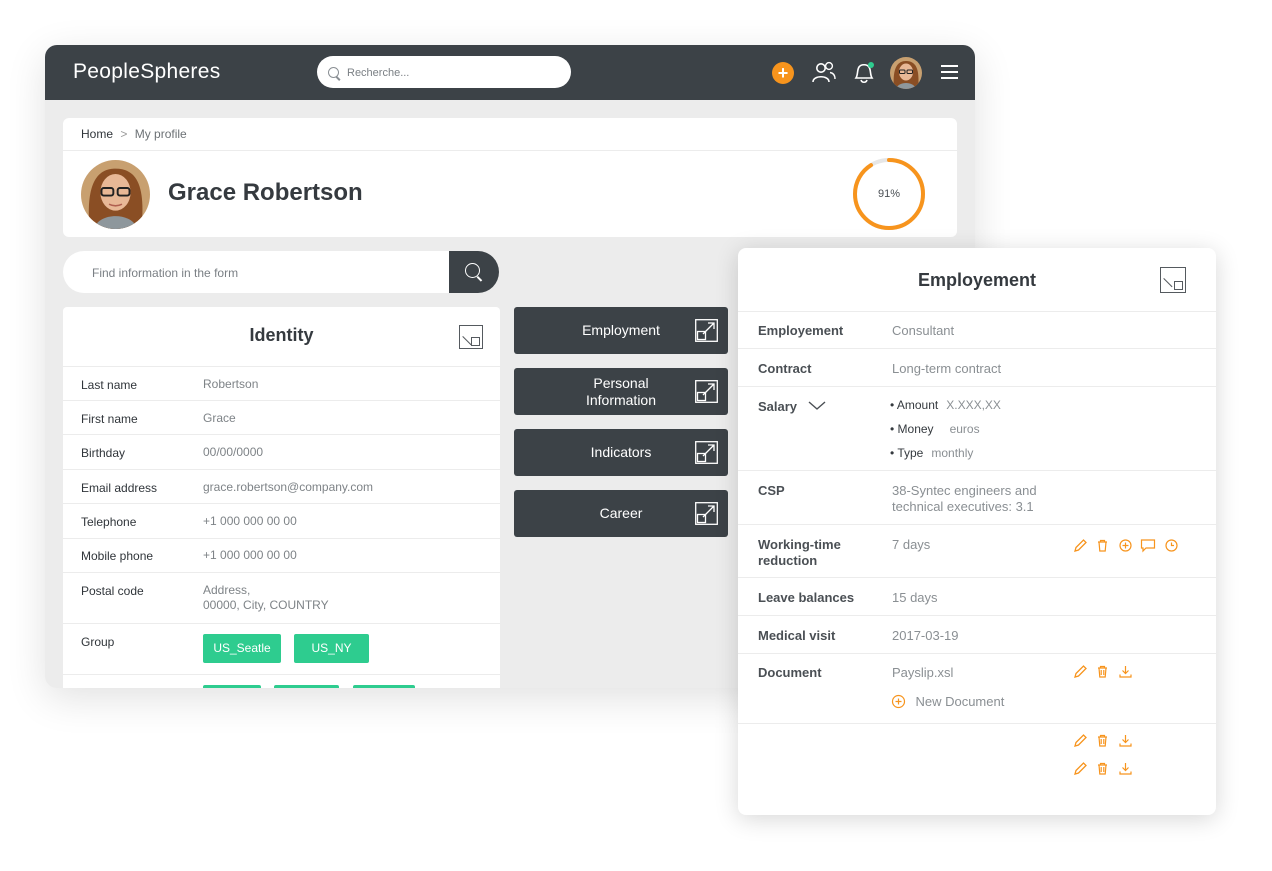 The width and height of the screenshot is (1272, 871). What do you see at coordinates (281, 452) in the screenshot?
I see `identity-row-birthday: Birthday 00/00/0000` at bounding box center [281, 452].